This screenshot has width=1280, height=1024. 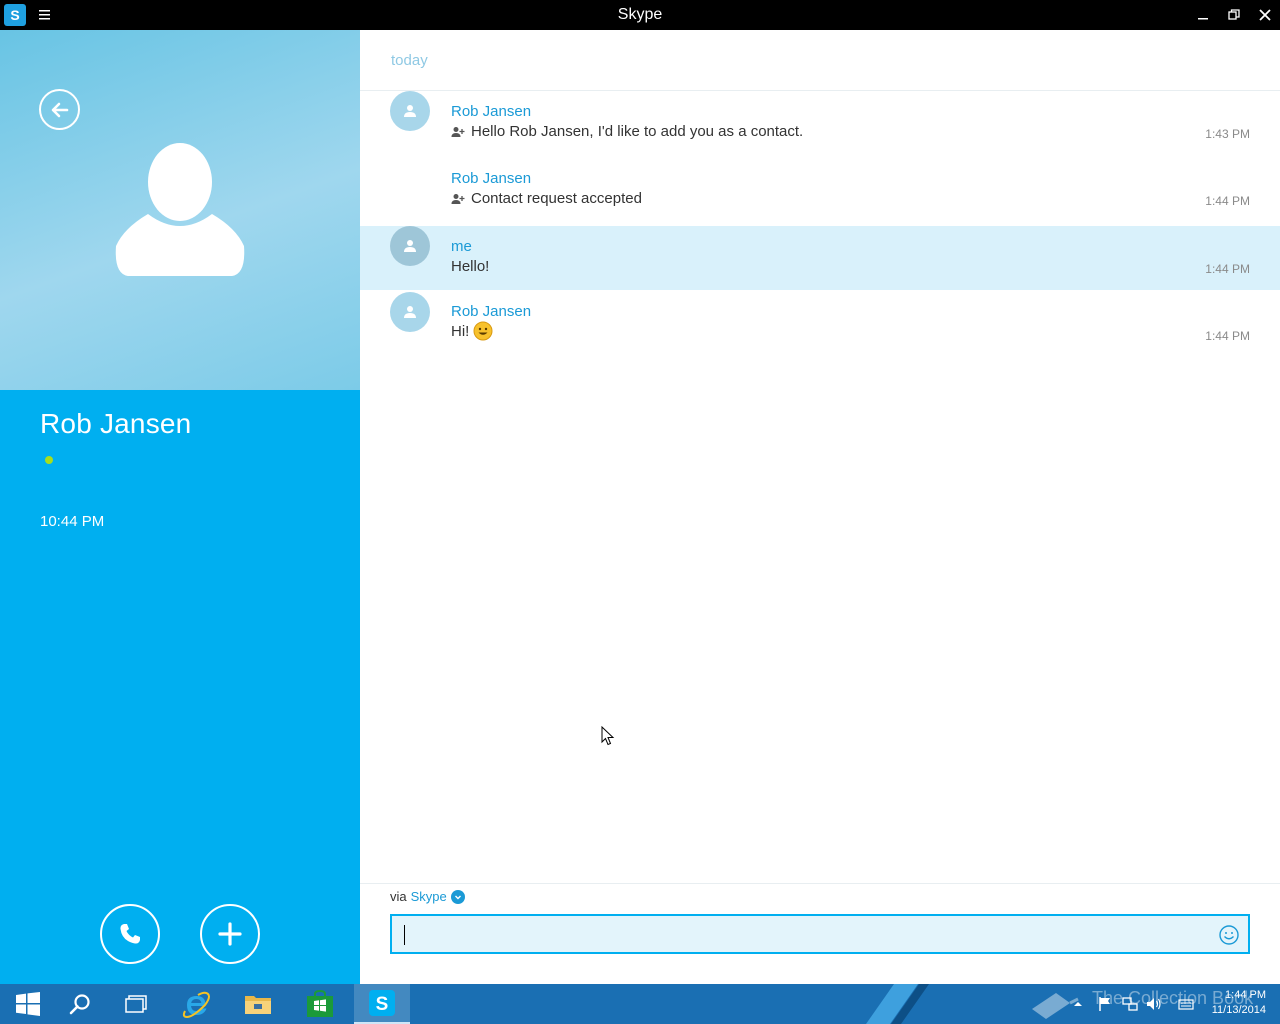 I want to click on message-compose-box, so click(x=820, y=934).